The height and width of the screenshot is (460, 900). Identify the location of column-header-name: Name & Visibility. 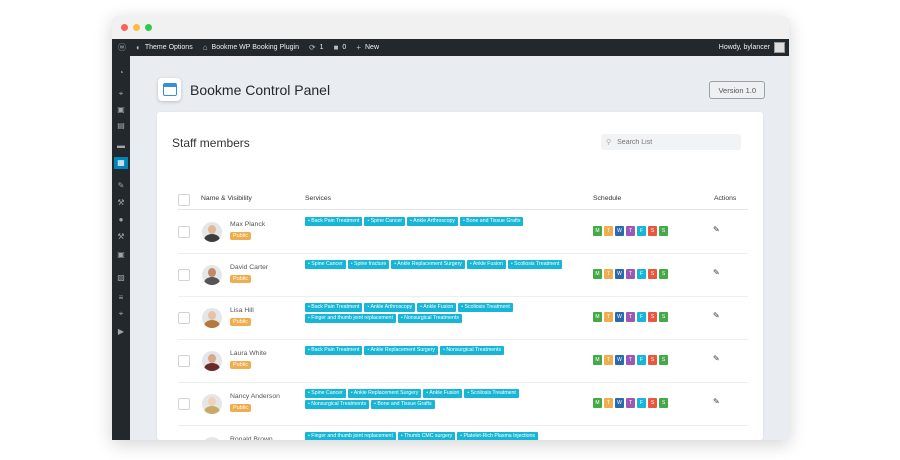
(226, 198).